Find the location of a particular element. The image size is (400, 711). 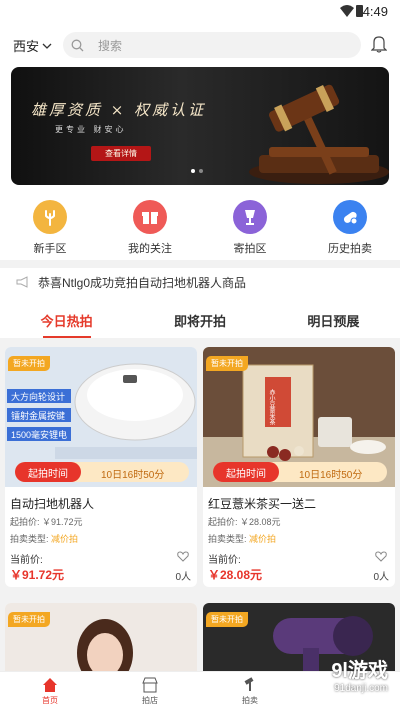

category-follow: 我的关注 is located at coordinates (150, 228).